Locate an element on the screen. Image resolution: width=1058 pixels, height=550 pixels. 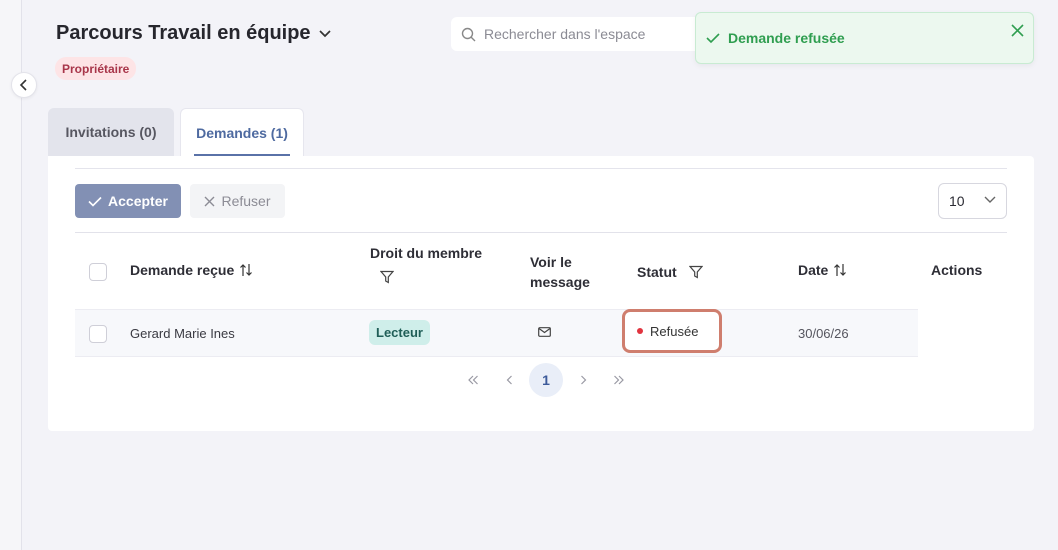
status-label: Refusée is located at coordinates (674, 331).